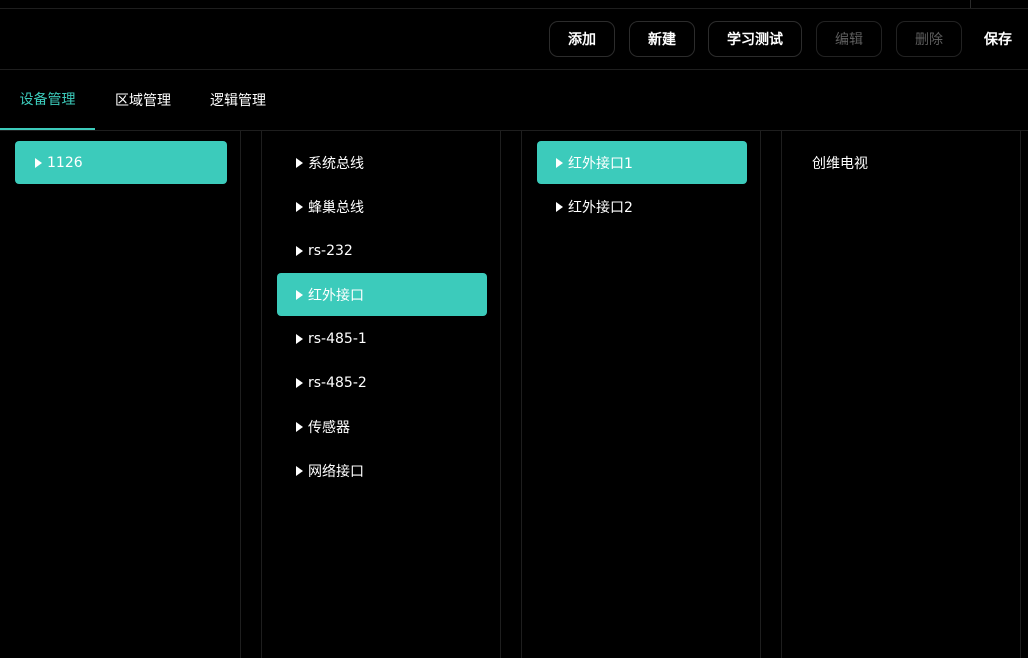 This screenshot has height=658, width=1028. I want to click on interface-item: 红外接口2, so click(642, 206).